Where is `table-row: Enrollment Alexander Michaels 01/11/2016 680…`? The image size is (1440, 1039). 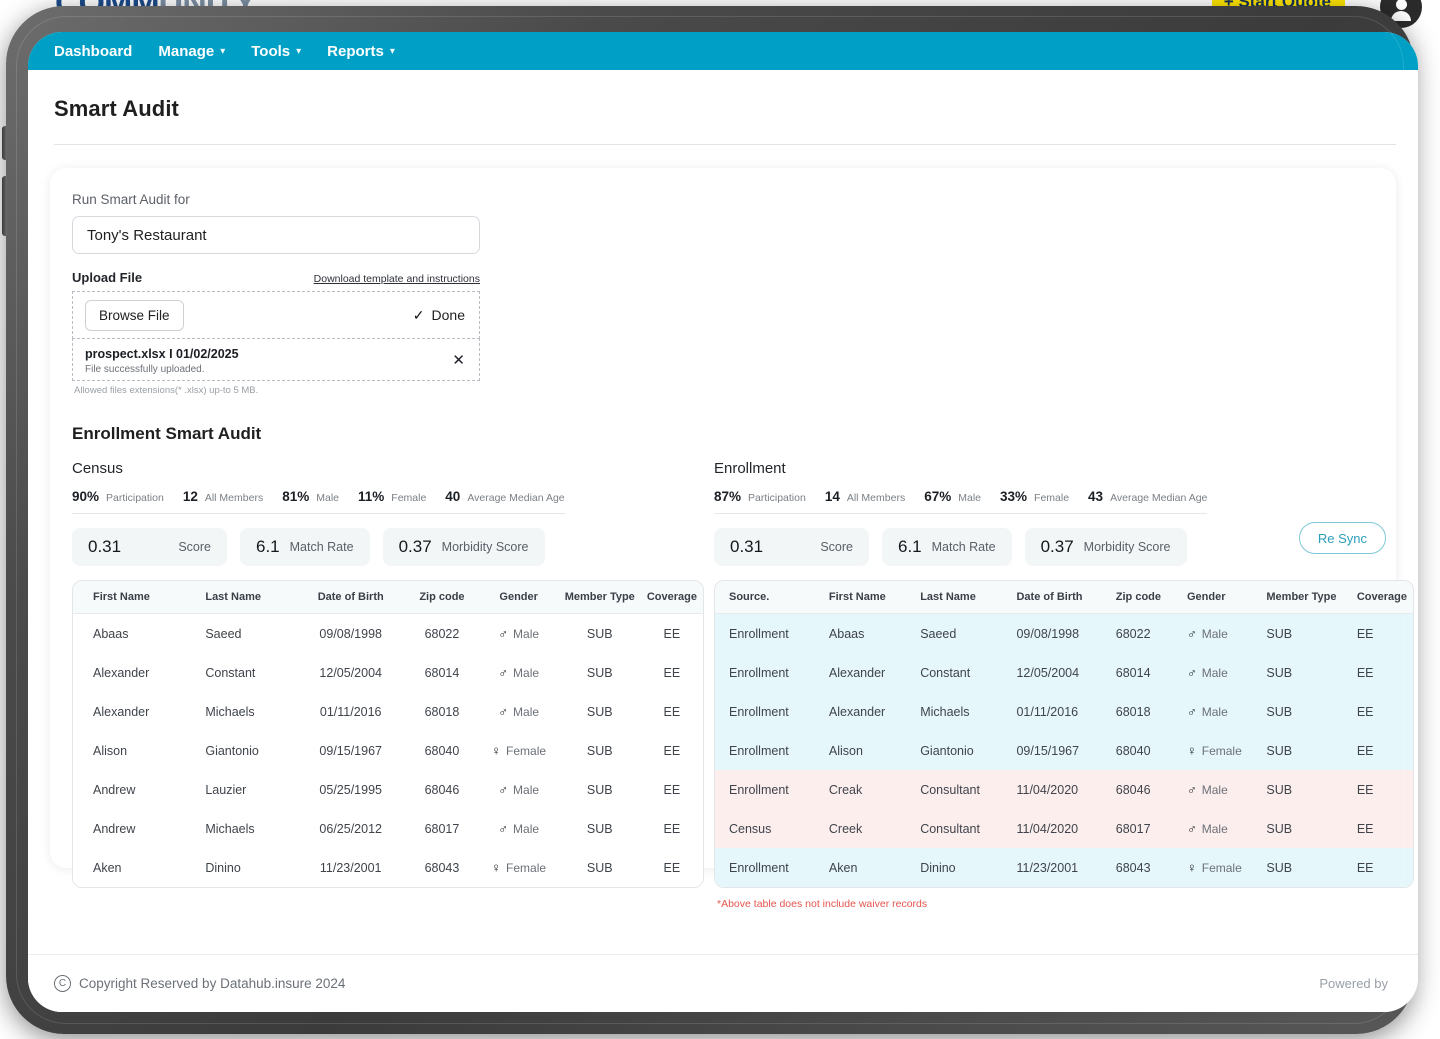 table-row: Enrollment Alexander Michaels 01/11/2016 680… is located at coordinates (1064, 711).